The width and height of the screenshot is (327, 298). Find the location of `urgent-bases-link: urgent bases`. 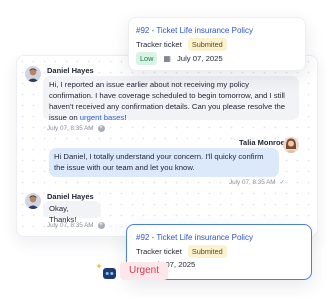

urgent-bases-link: urgent bases is located at coordinates (102, 117).